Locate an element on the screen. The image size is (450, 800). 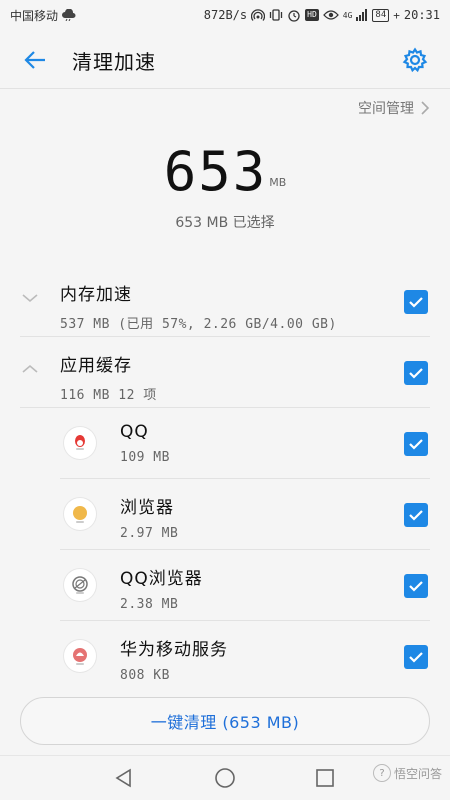
app-row-browser: 浏览器 2.97 MB is located at coordinates (225, 514).